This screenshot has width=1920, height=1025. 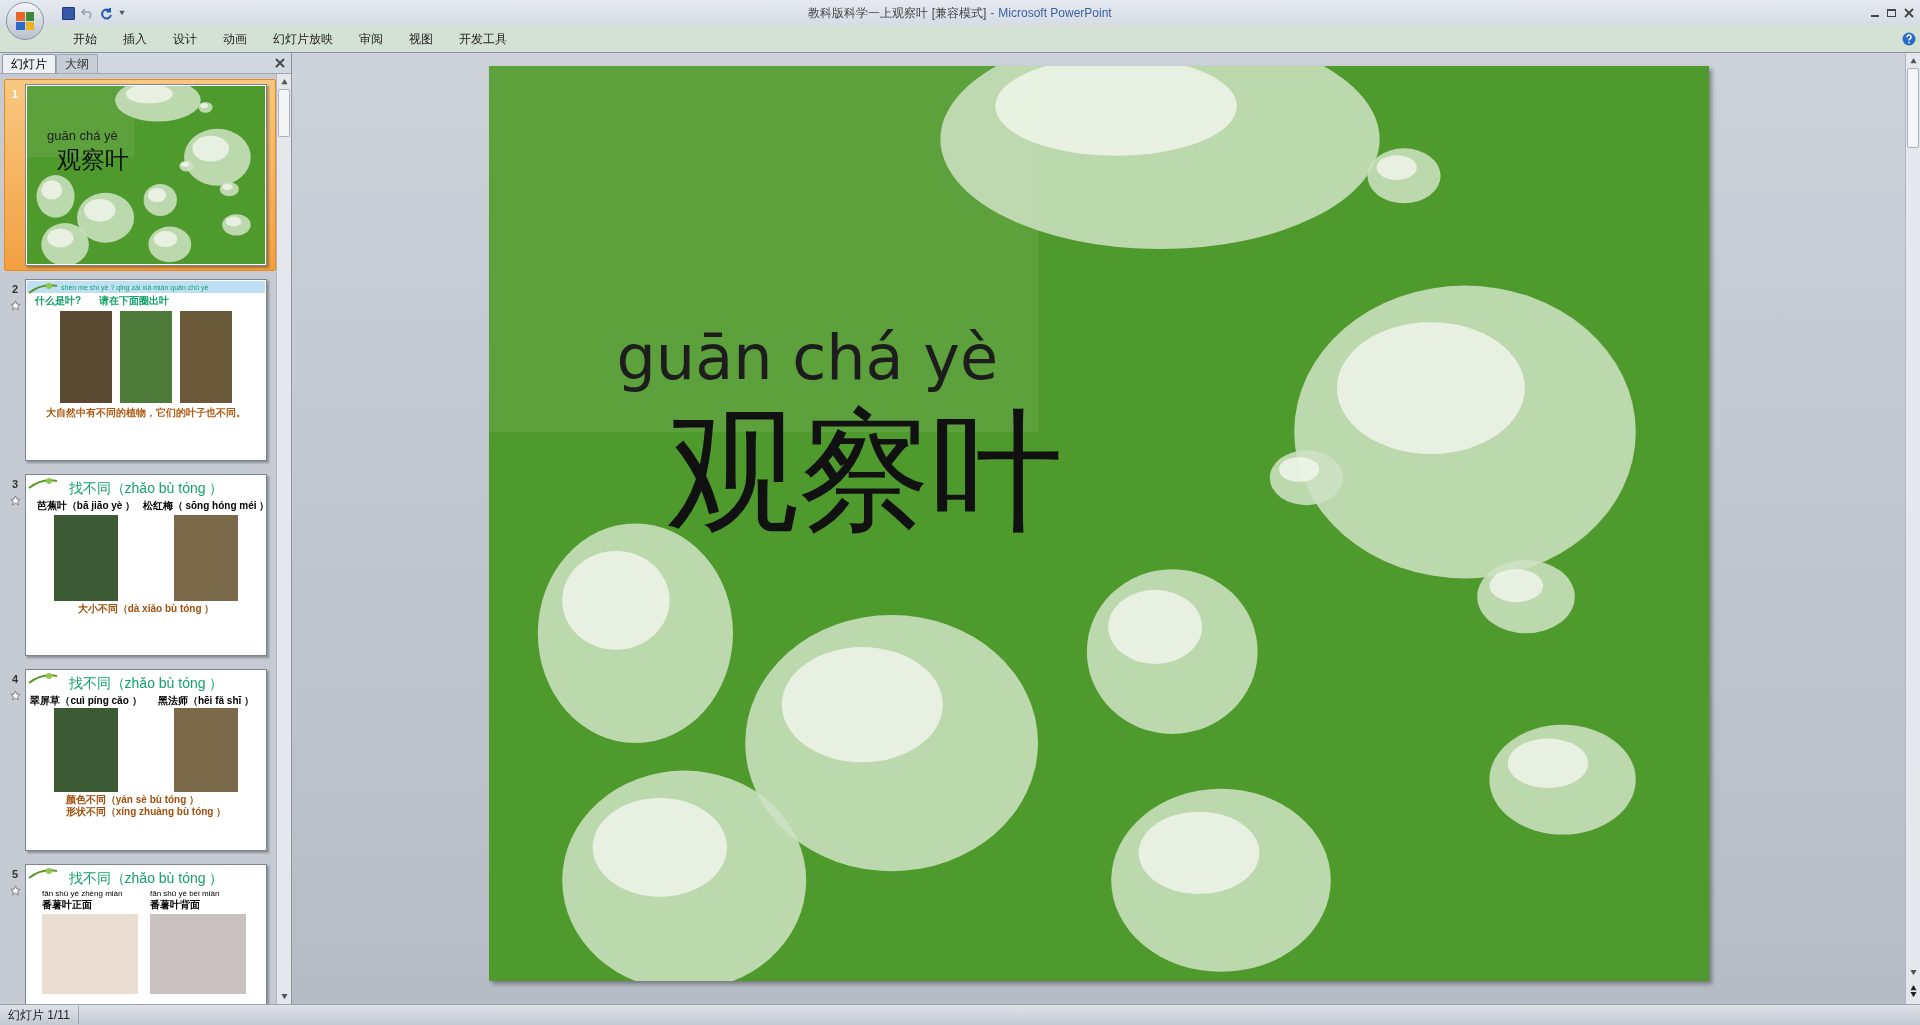 I want to click on leaf-label: 番薯叶背面, so click(x=175, y=905).